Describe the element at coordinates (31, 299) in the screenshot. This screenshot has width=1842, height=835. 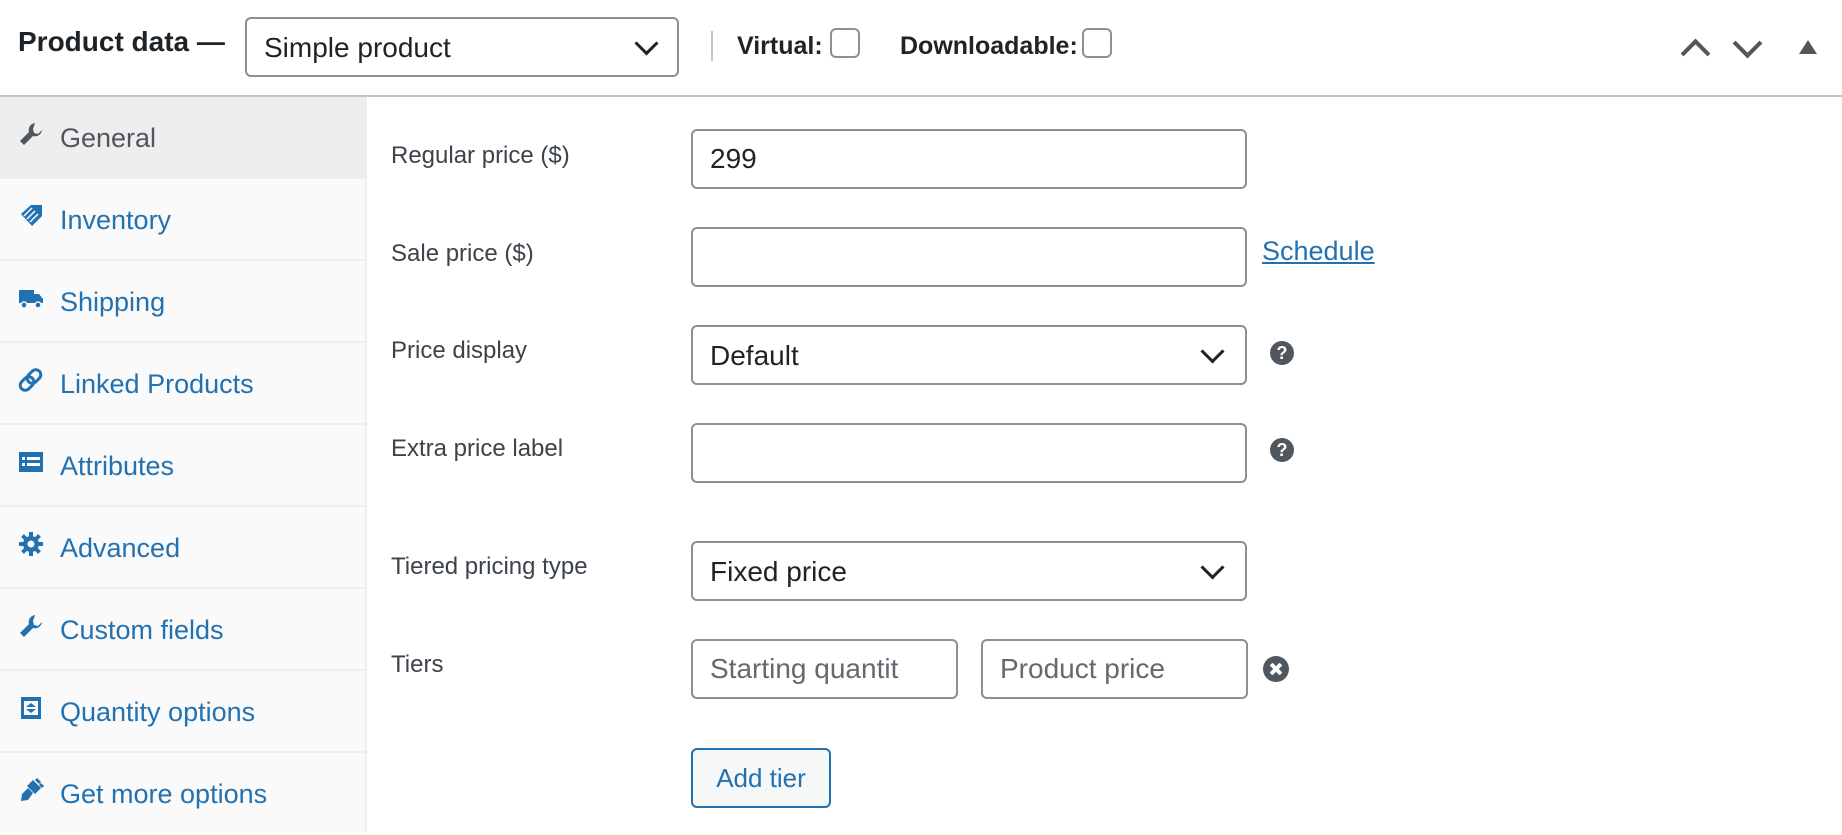
I see `truck-icon` at that location.